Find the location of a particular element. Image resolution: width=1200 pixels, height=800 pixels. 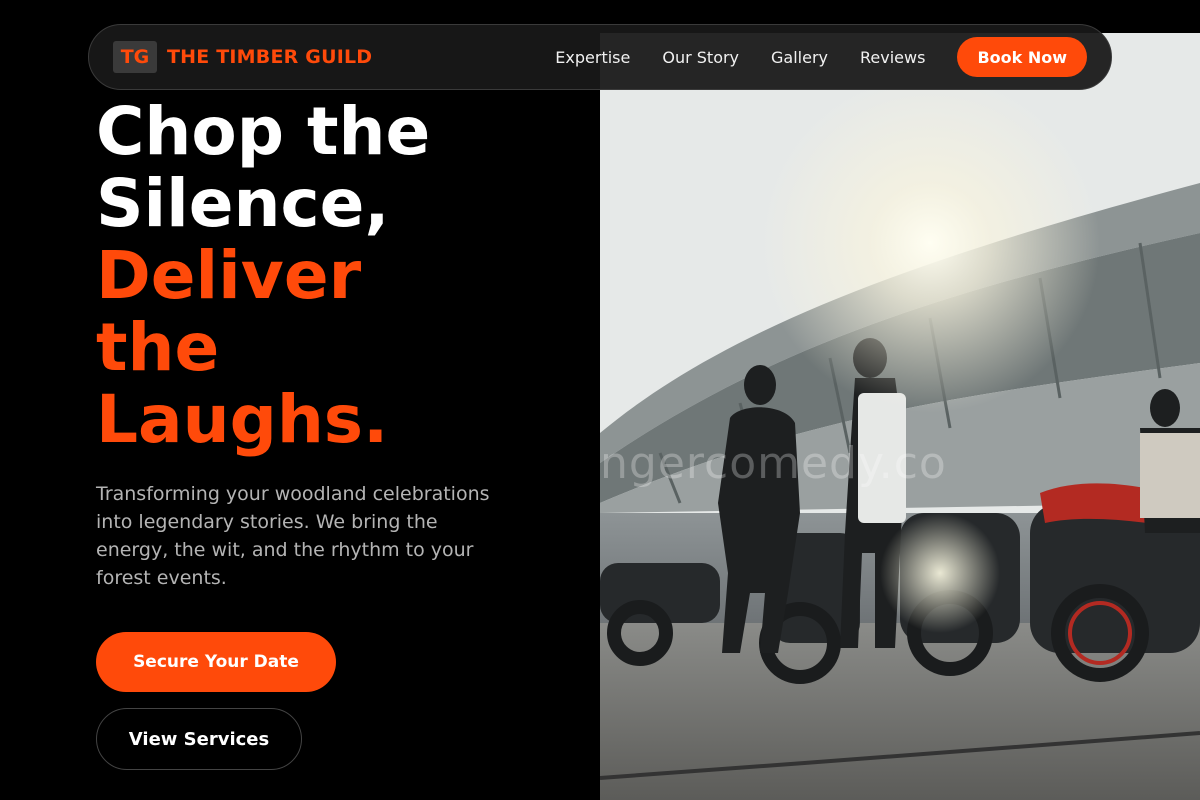

headline-line-3: Deliver is located at coordinates (229, 275).